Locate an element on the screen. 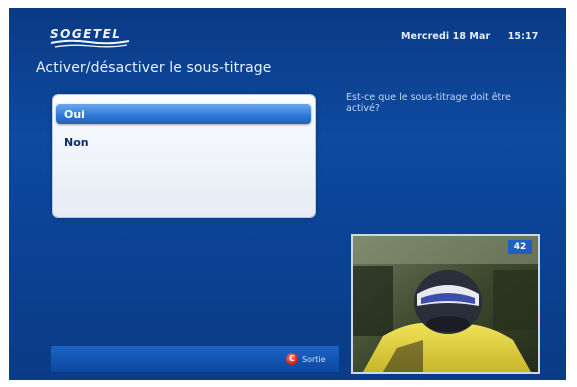 The image size is (577, 387). svg-text: SOGETEL is located at coordinates (85, 34).